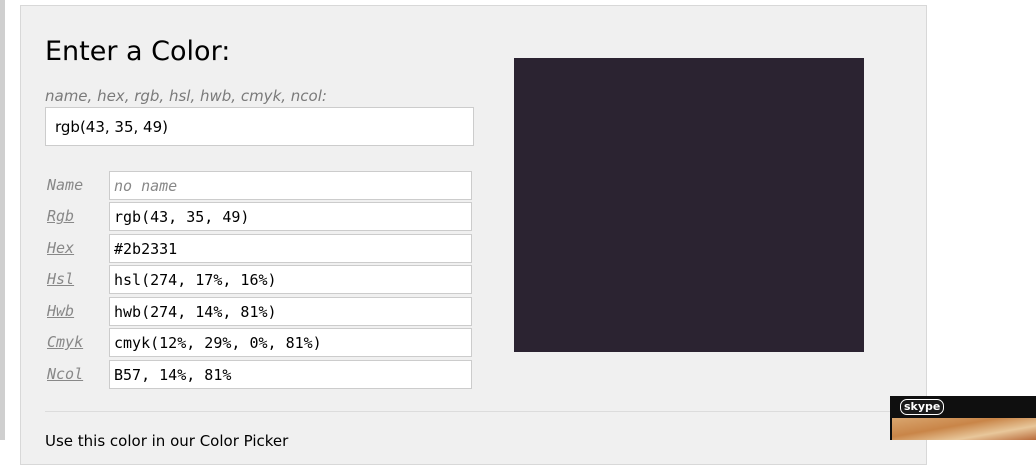 The width and height of the screenshot is (1036, 465). I want to click on hwb-field, so click(290, 311).